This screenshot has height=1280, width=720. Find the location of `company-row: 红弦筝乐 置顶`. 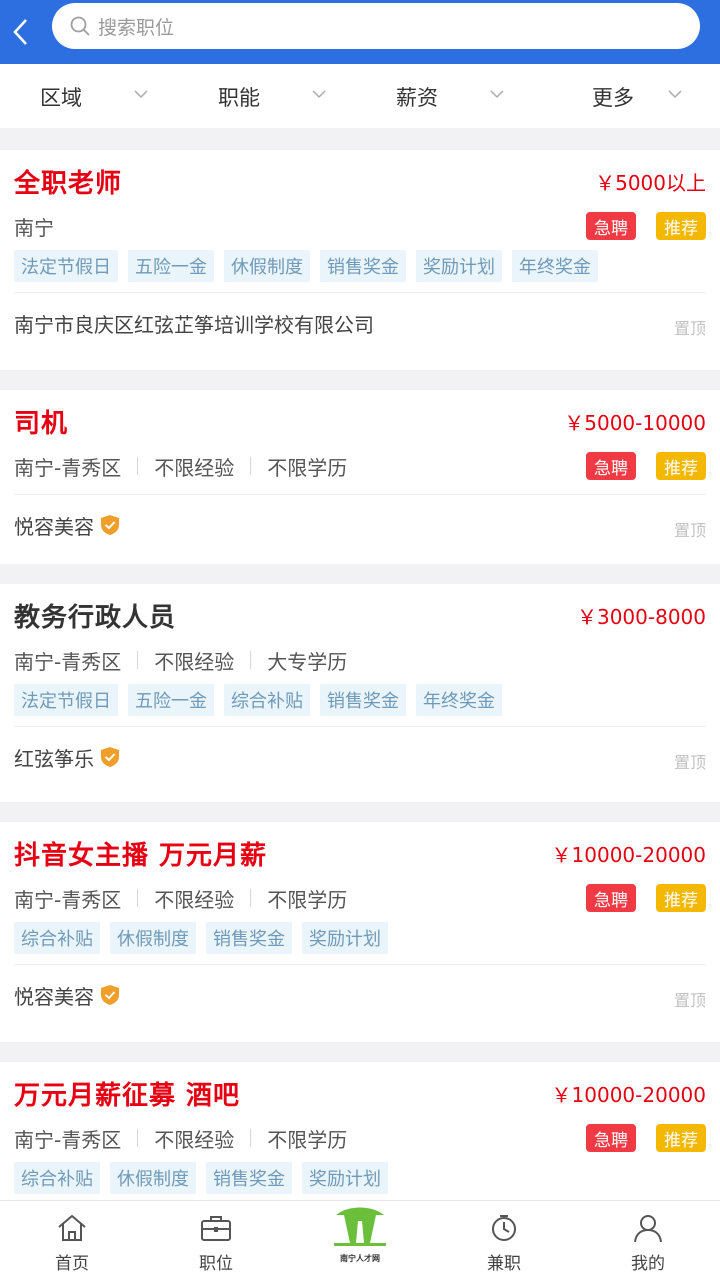

company-row: 红弦筝乐 置顶 is located at coordinates (360, 757).